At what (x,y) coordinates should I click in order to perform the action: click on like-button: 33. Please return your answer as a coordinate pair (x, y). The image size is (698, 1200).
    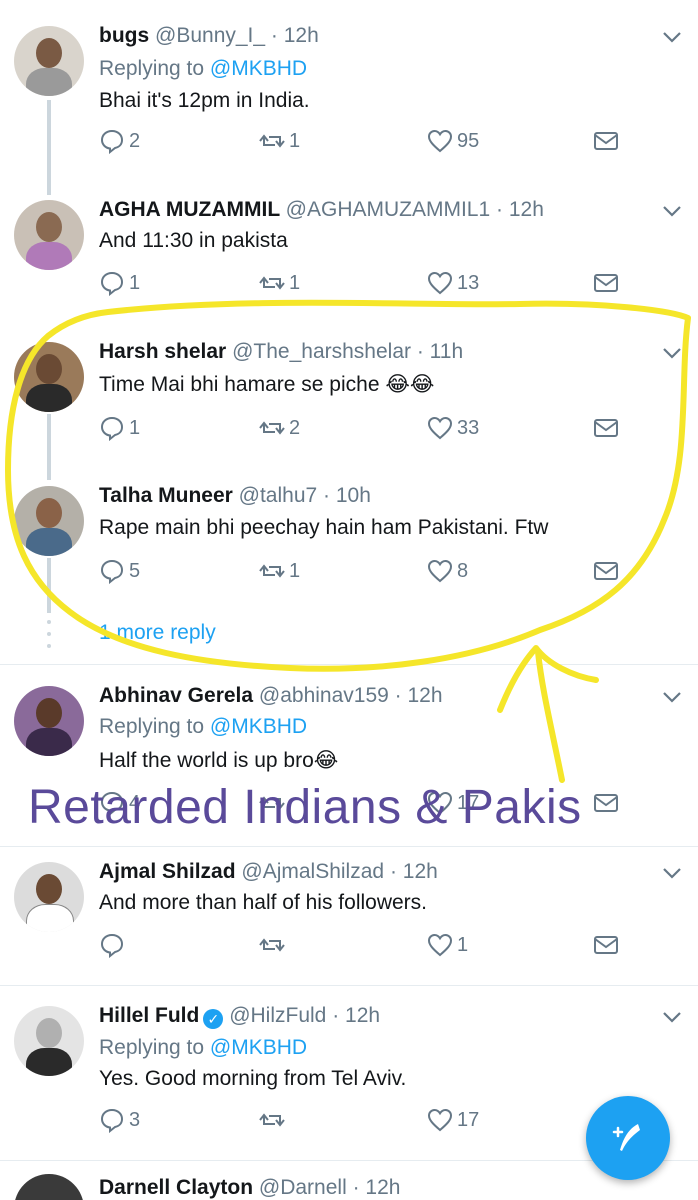
    Looking at the image, I should click on (453, 428).